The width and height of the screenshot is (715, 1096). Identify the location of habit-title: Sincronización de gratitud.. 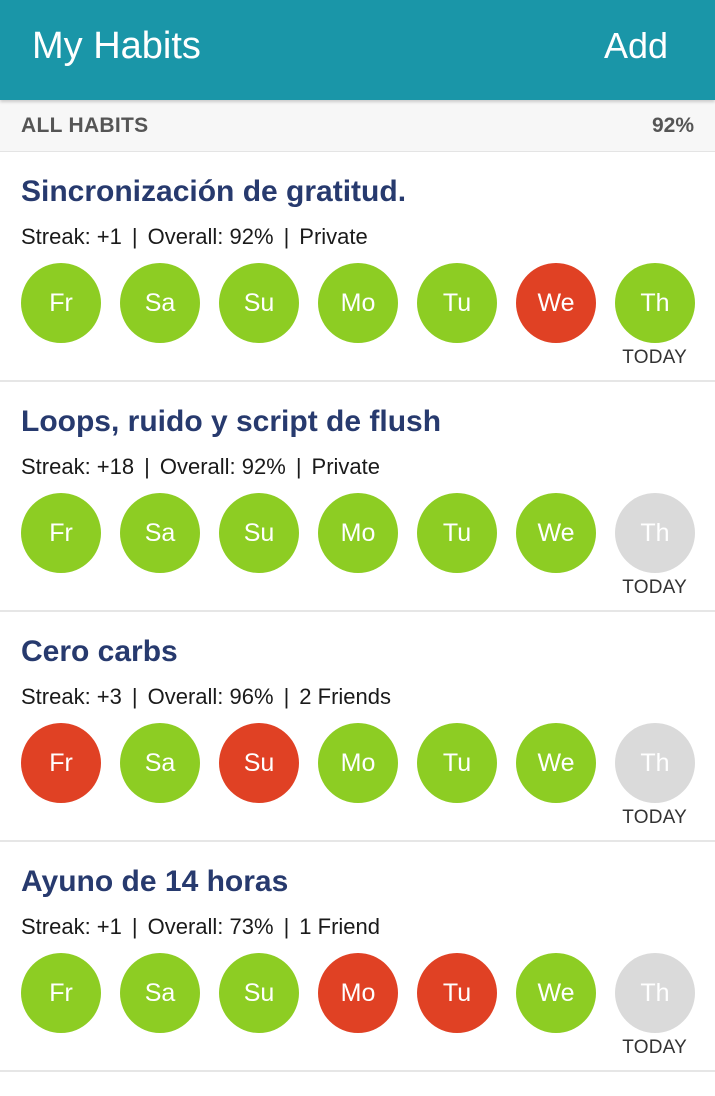
(213, 192).